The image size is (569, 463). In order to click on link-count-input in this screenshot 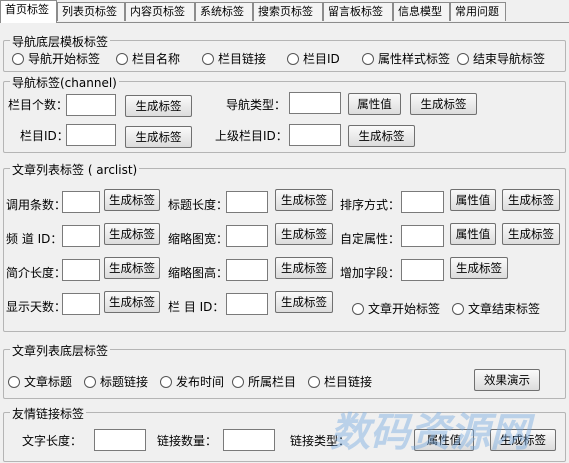, I will do `click(249, 440)`.